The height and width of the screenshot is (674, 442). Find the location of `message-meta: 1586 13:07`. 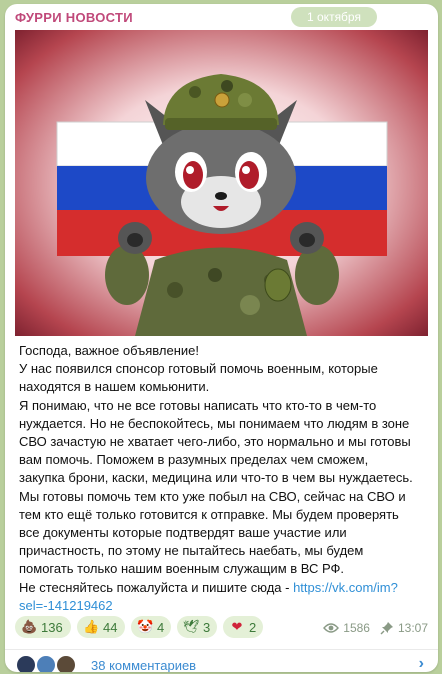

message-meta: 1586 13:07 is located at coordinates (375, 628).